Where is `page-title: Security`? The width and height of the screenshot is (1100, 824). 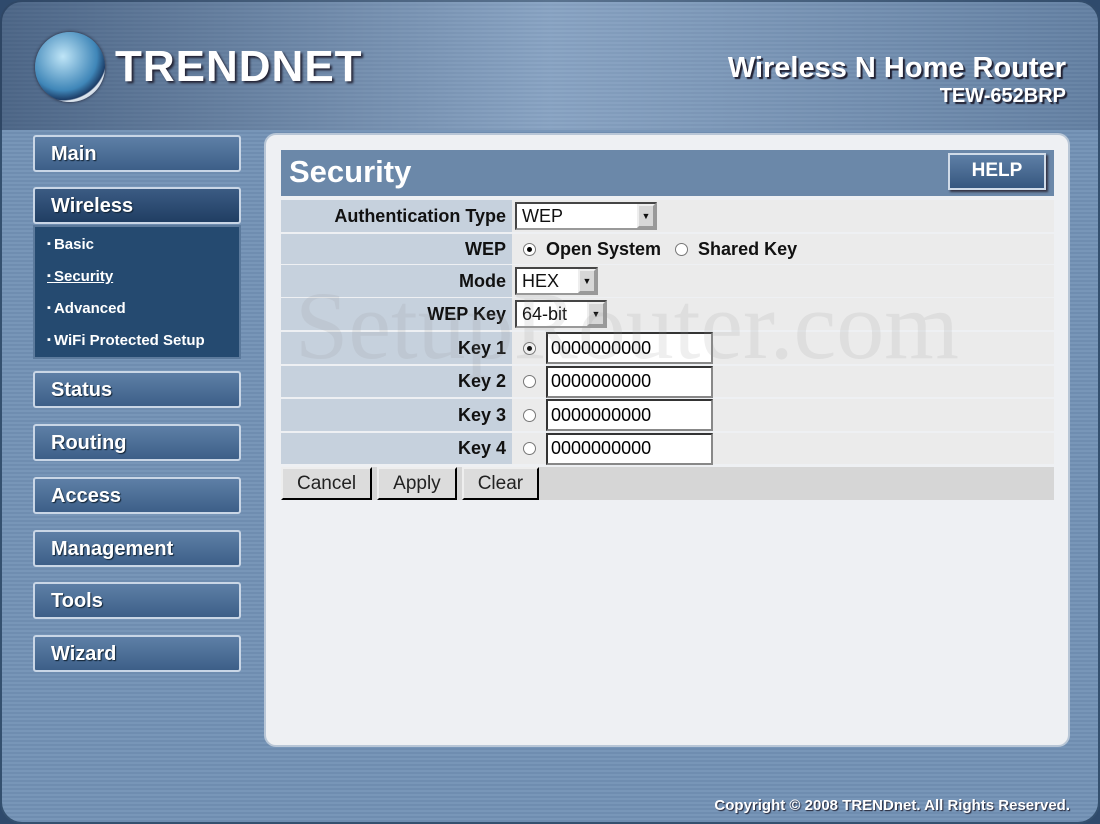 page-title: Security is located at coordinates (350, 171).